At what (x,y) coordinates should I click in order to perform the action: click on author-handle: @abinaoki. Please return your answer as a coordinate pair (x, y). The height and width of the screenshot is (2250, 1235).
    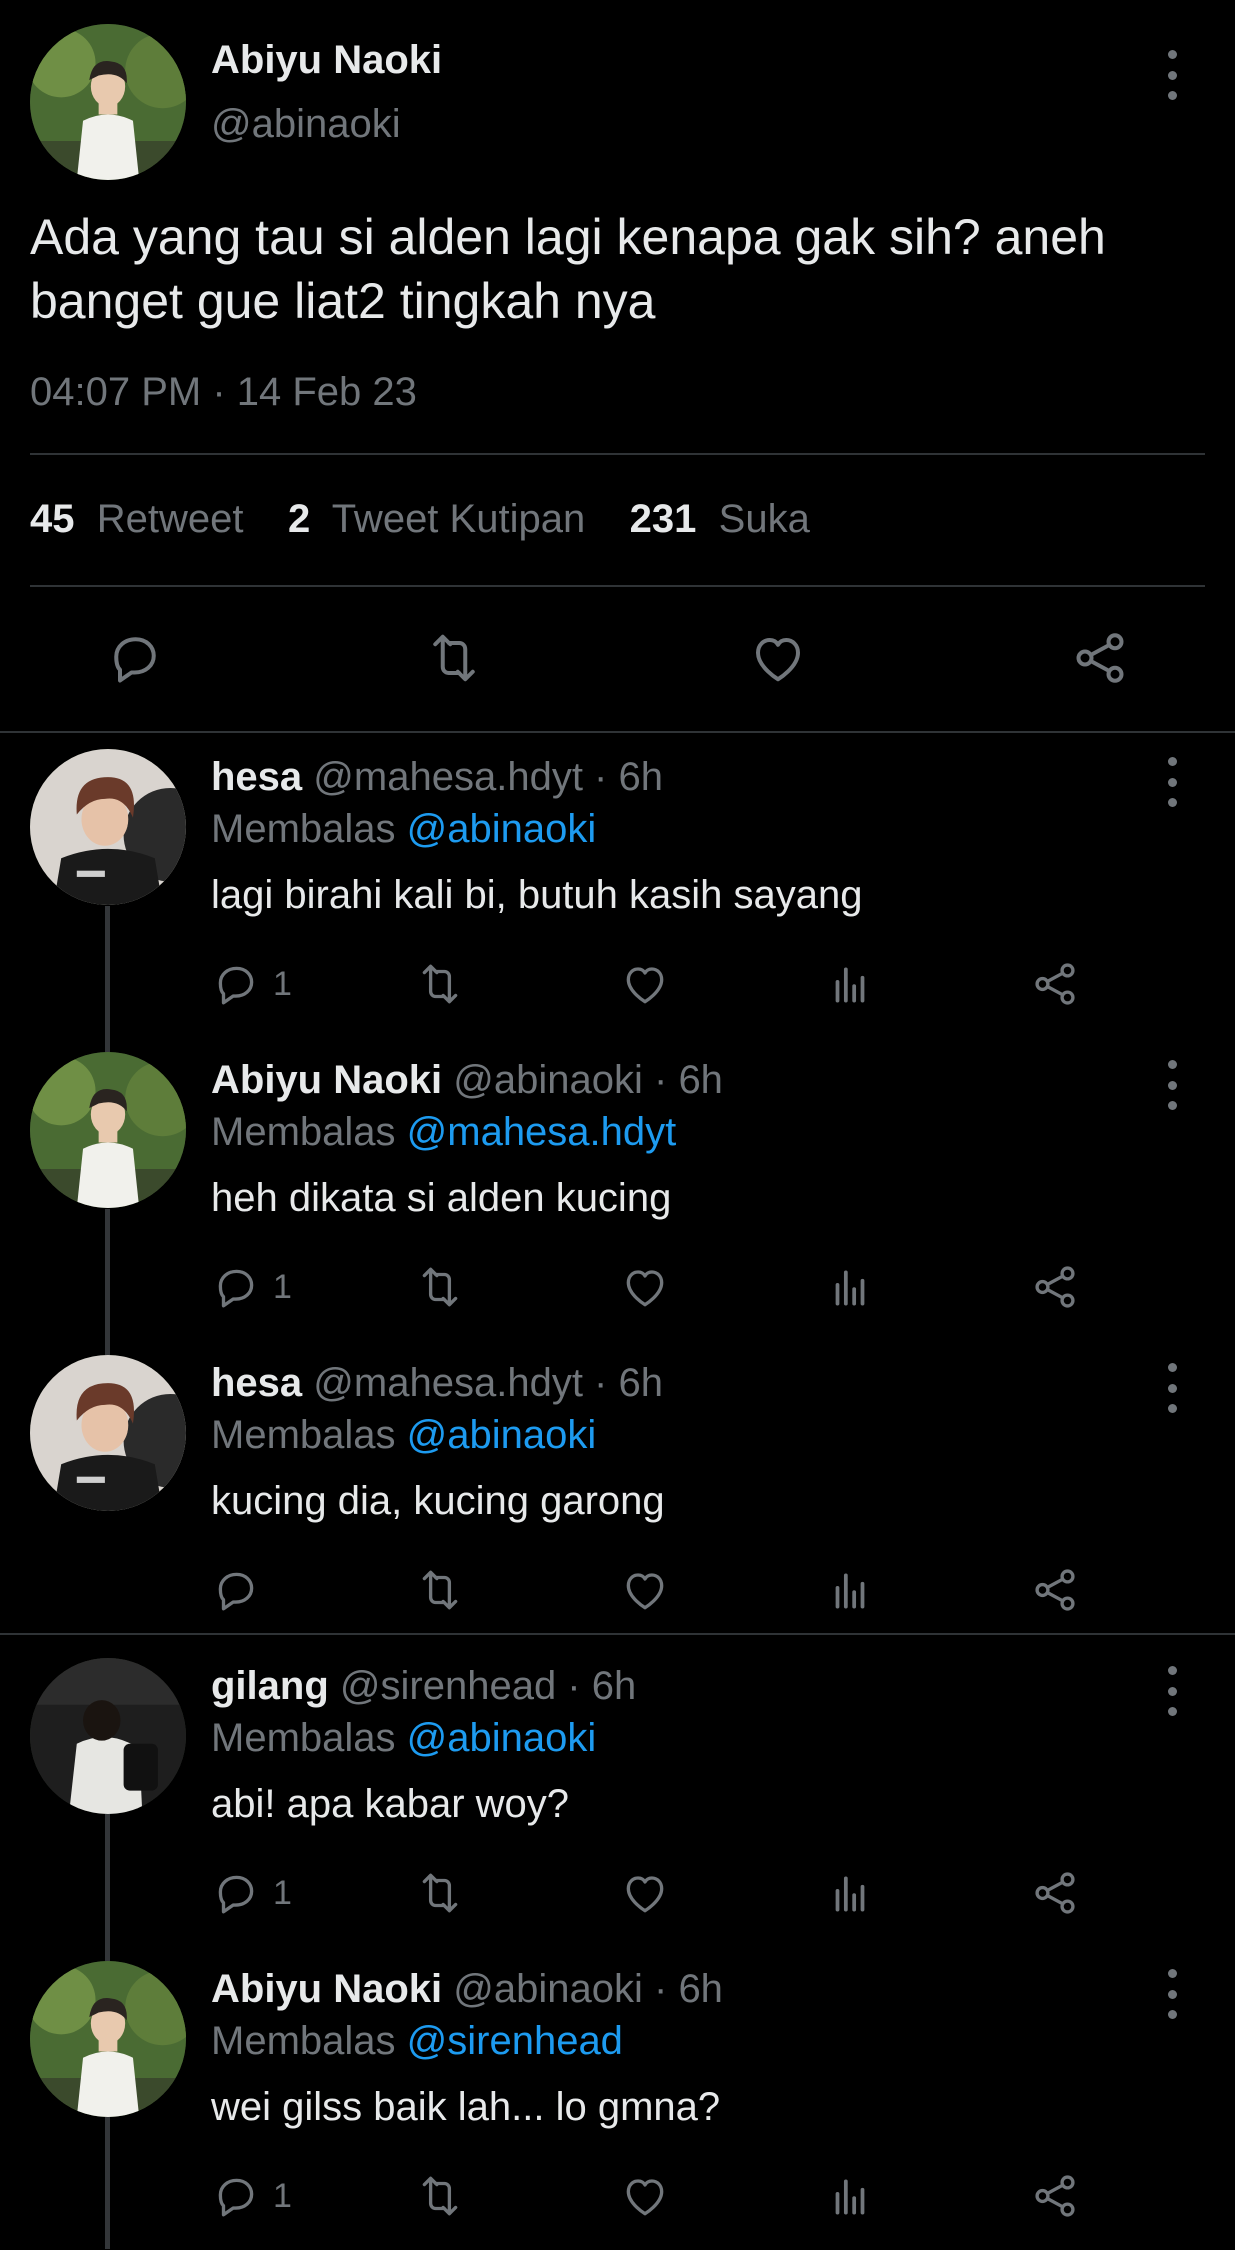
    Looking at the image, I should click on (306, 124).